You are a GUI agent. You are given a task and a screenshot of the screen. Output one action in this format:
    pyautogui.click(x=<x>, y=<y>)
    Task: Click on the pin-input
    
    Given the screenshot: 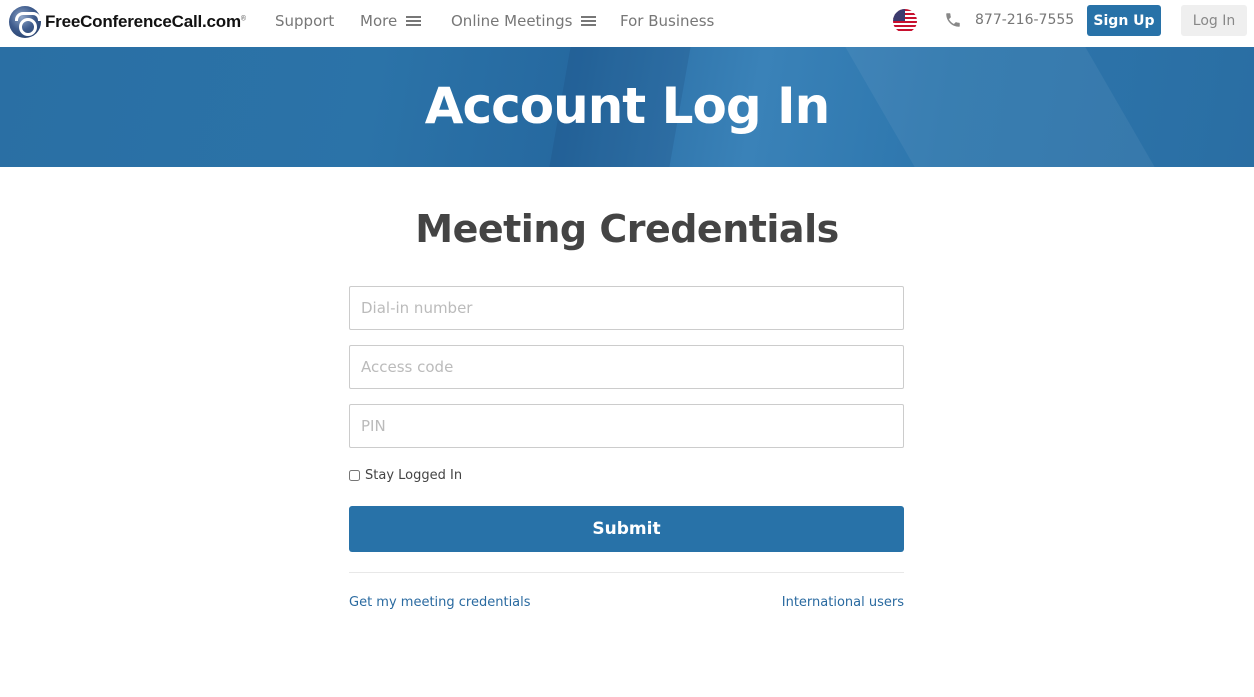 What is the action you would take?
    pyautogui.click(x=626, y=426)
    